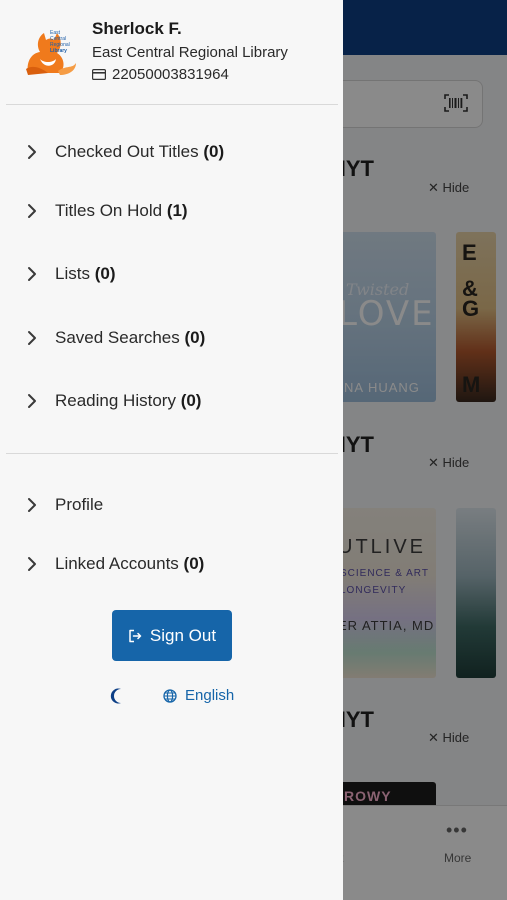 Image resolution: width=507 pixels, height=900 pixels. I want to click on library-card-row: 22050003831964, so click(160, 74).